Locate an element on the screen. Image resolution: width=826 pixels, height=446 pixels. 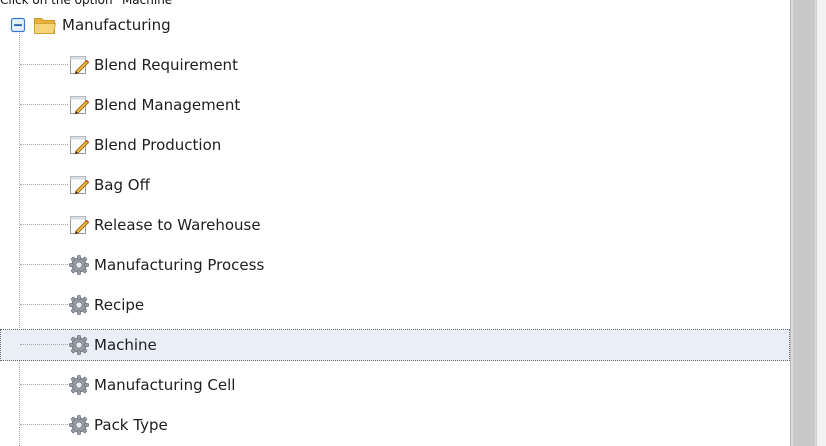
vertical-scrollbar is located at coordinates (808, 223).